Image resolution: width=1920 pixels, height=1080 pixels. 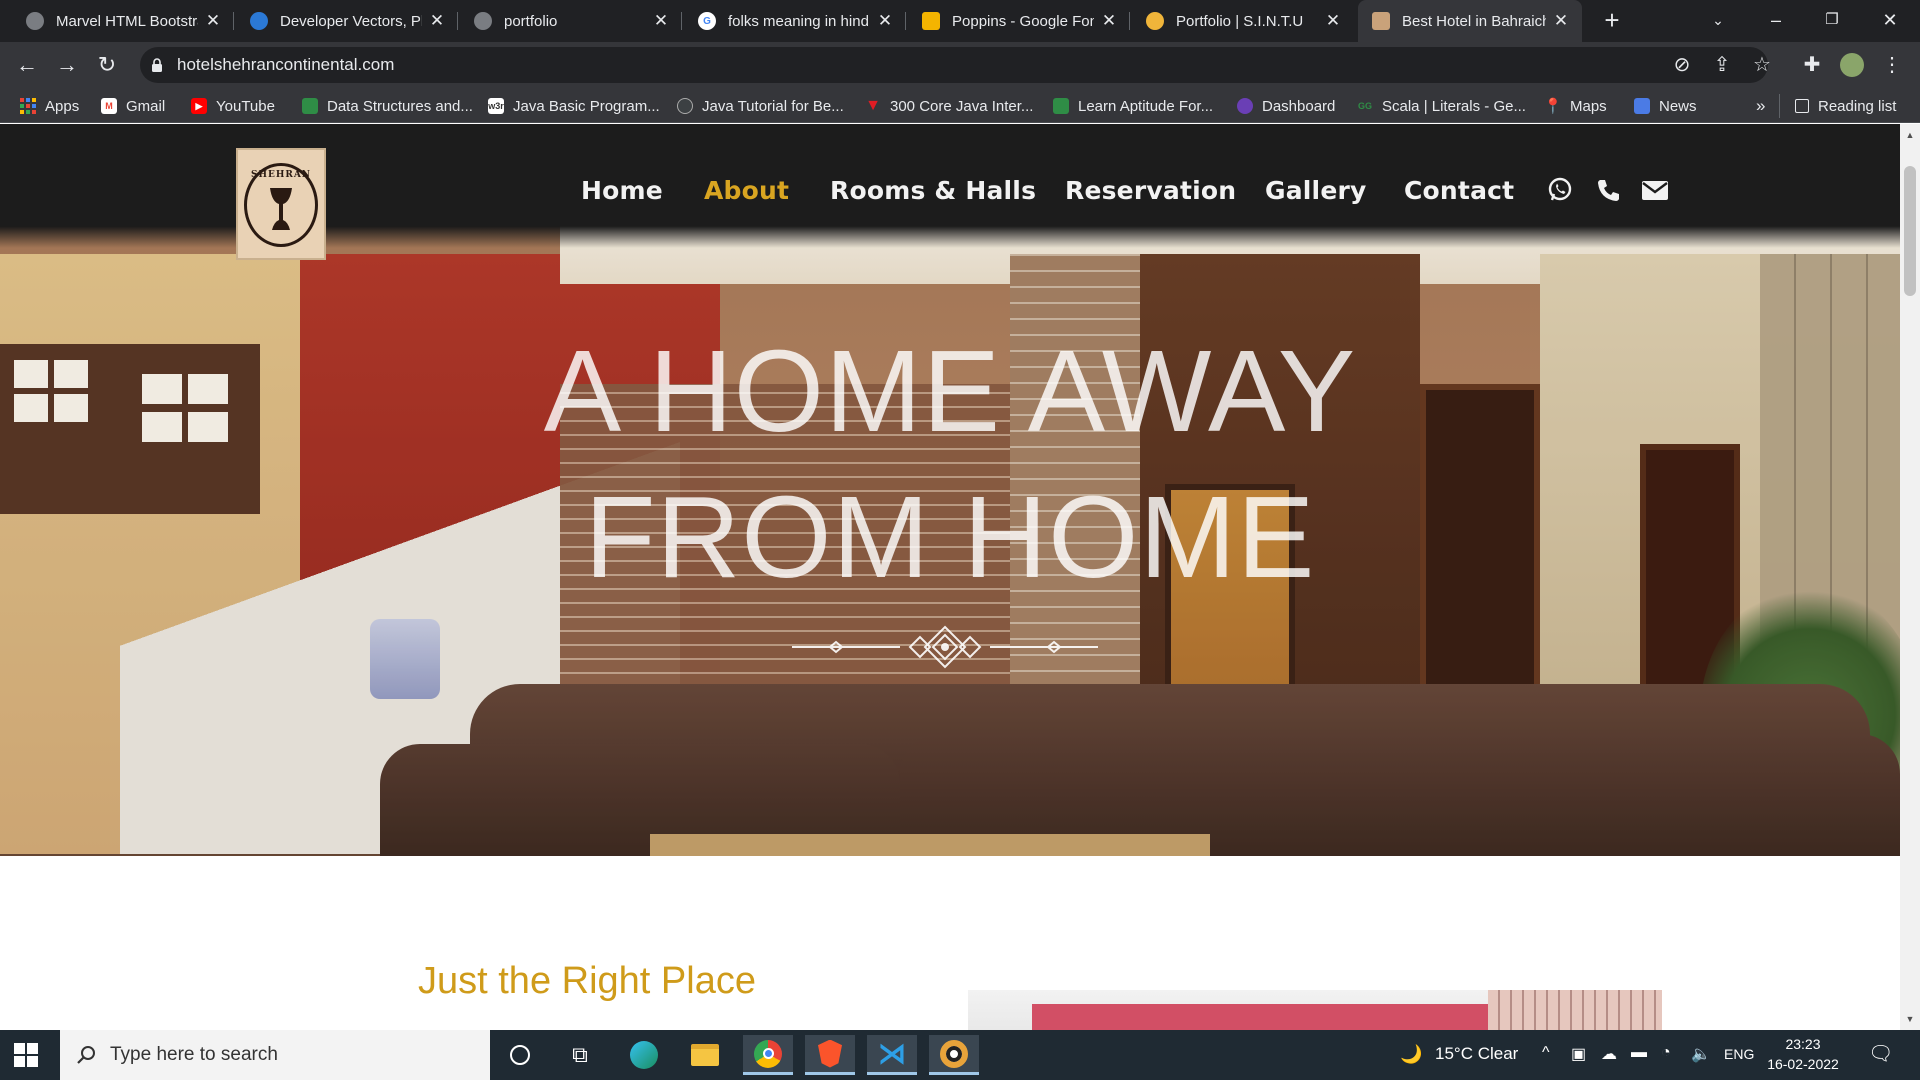 I want to click on bookmark-label: Apps, so click(x=62, y=106).